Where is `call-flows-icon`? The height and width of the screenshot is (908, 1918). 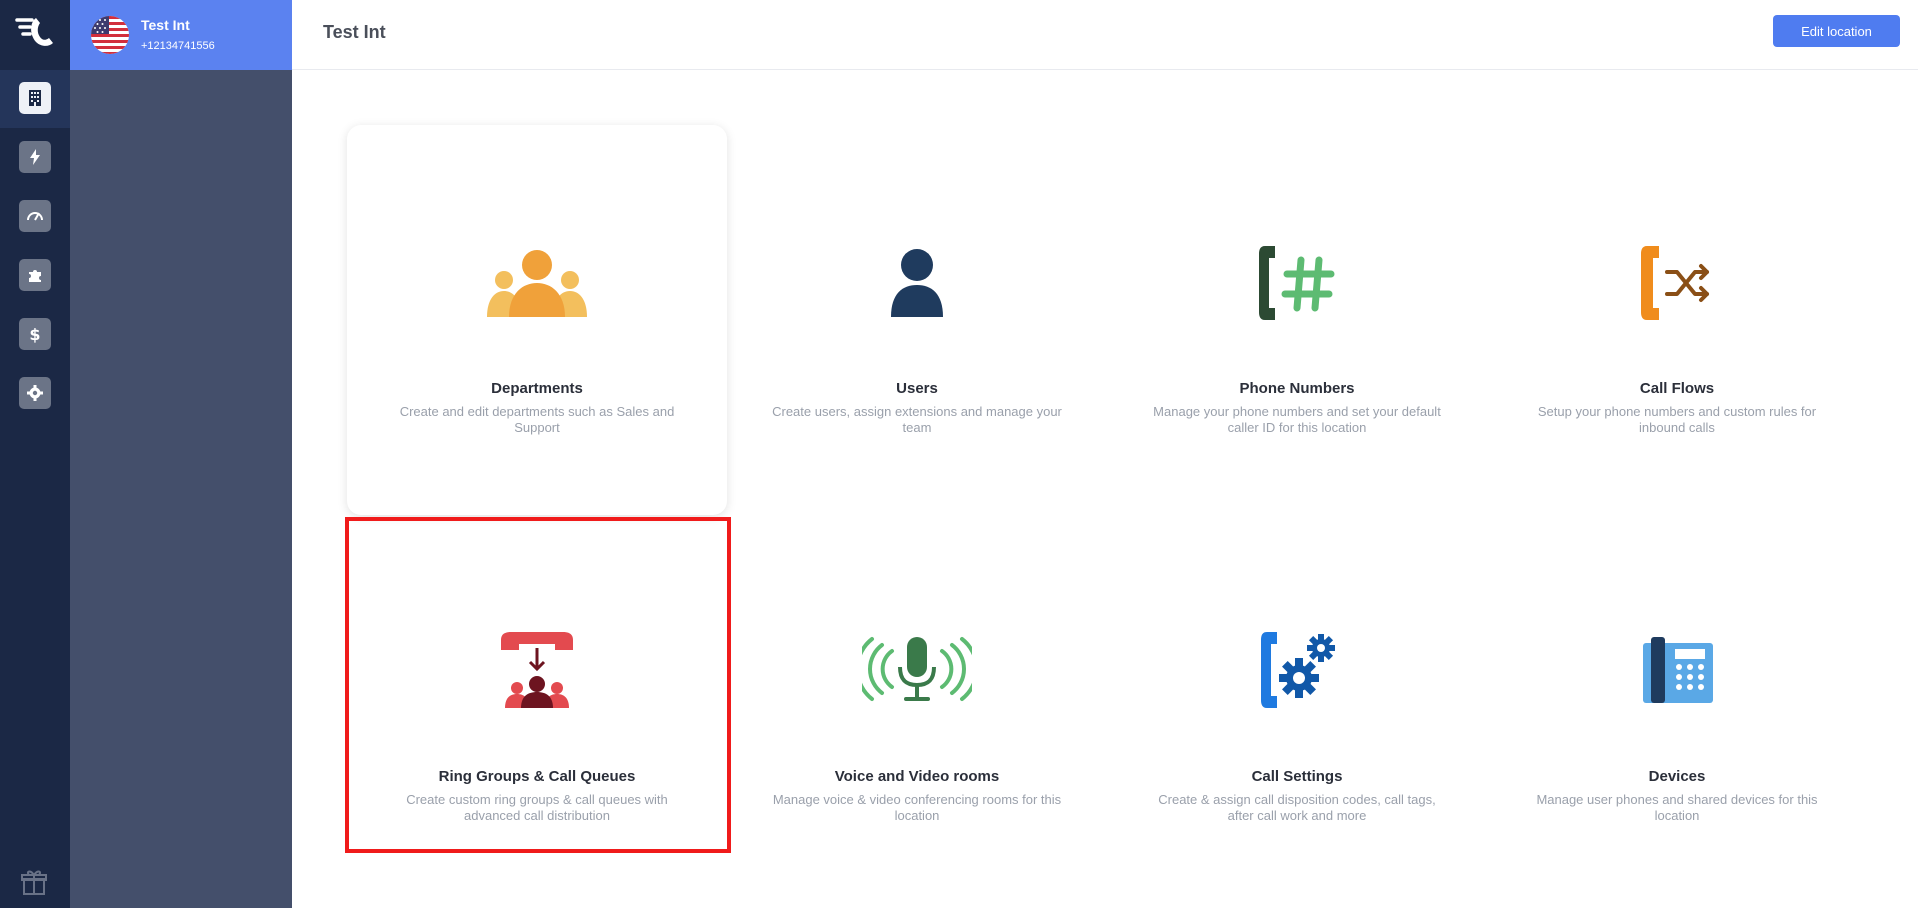 call-flows-icon is located at coordinates (1677, 283).